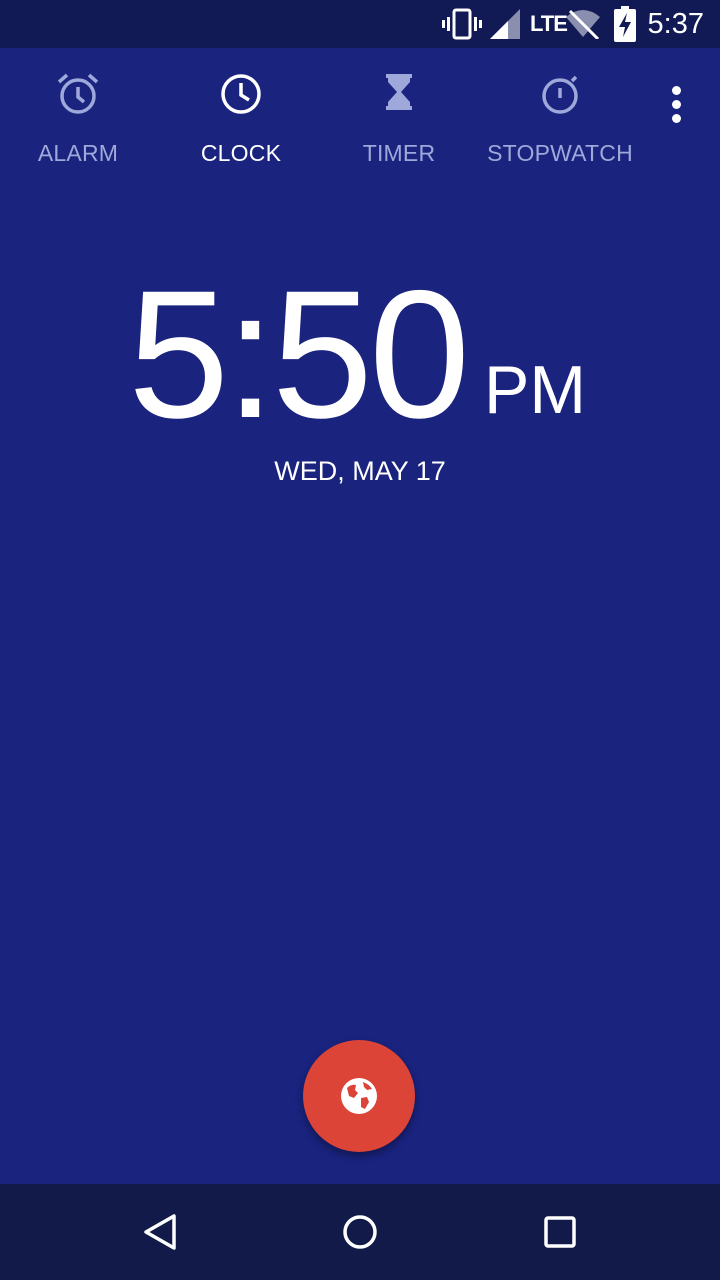 This screenshot has width=720, height=1280. I want to click on tab-clock: CLOCK, so click(241, 116).